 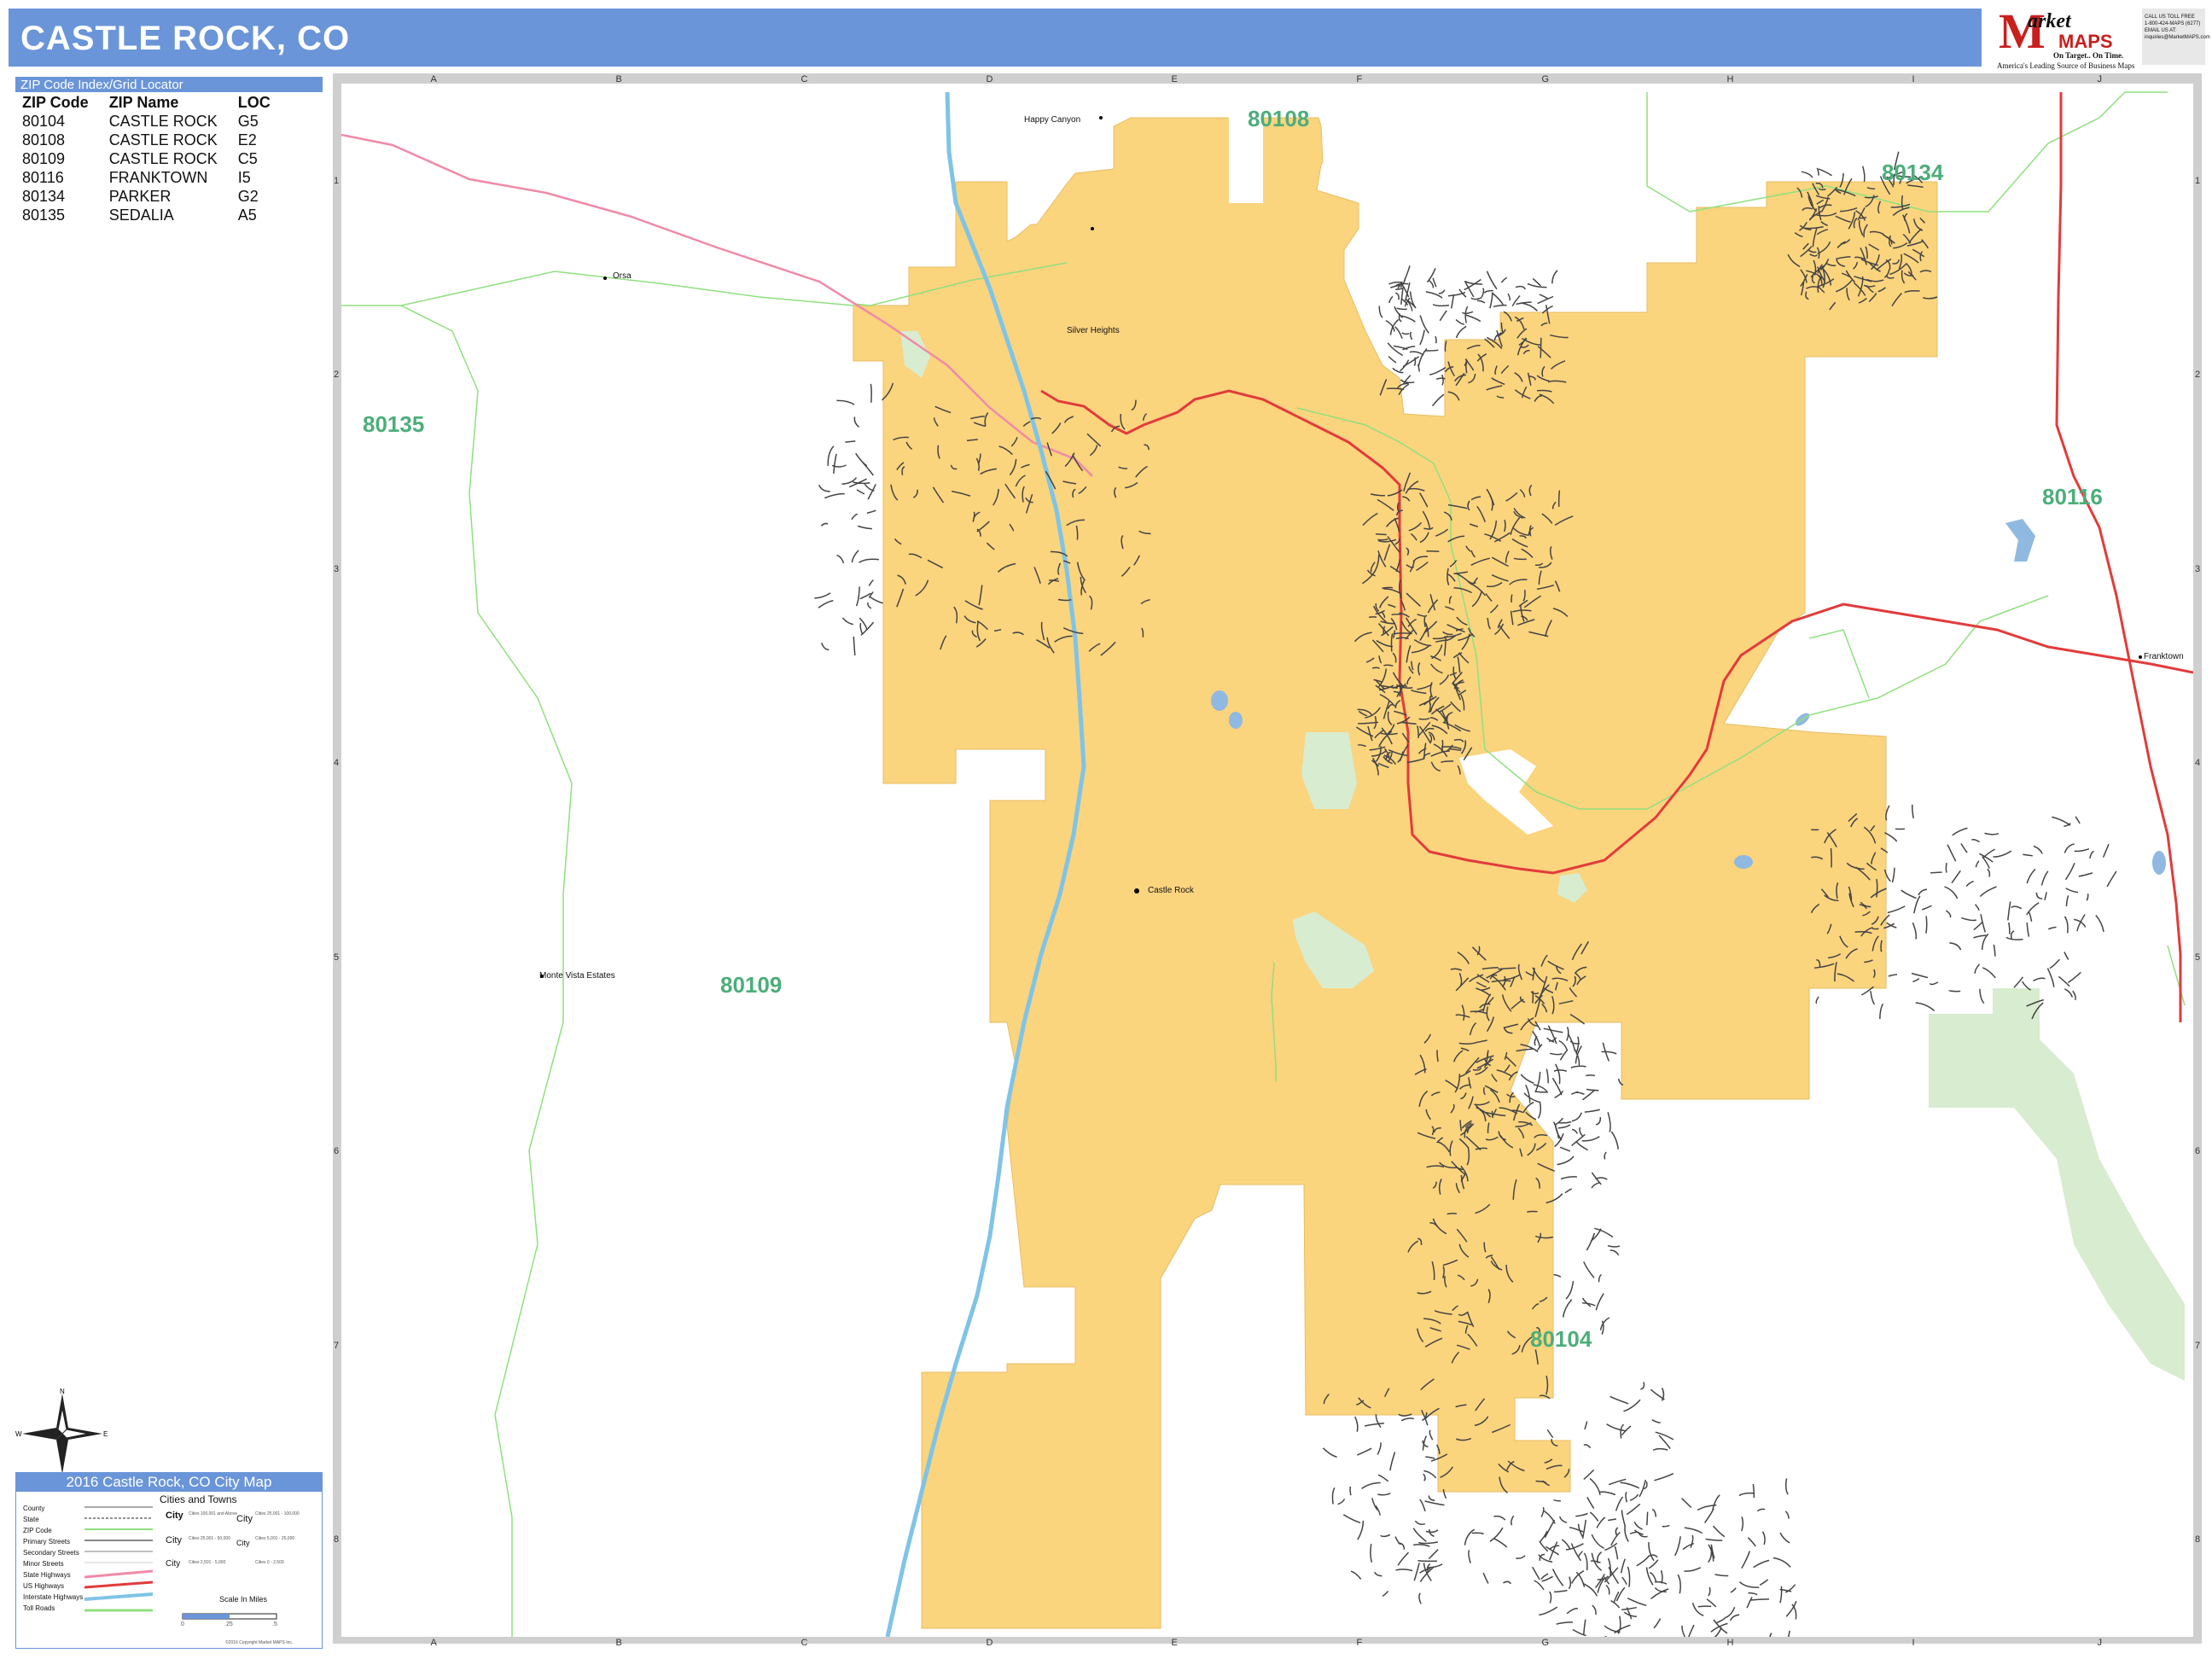 What do you see at coordinates (47, 1541) in the screenshot?
I see `legend-item: Primary Streets` at bounding box center [47, 1541].